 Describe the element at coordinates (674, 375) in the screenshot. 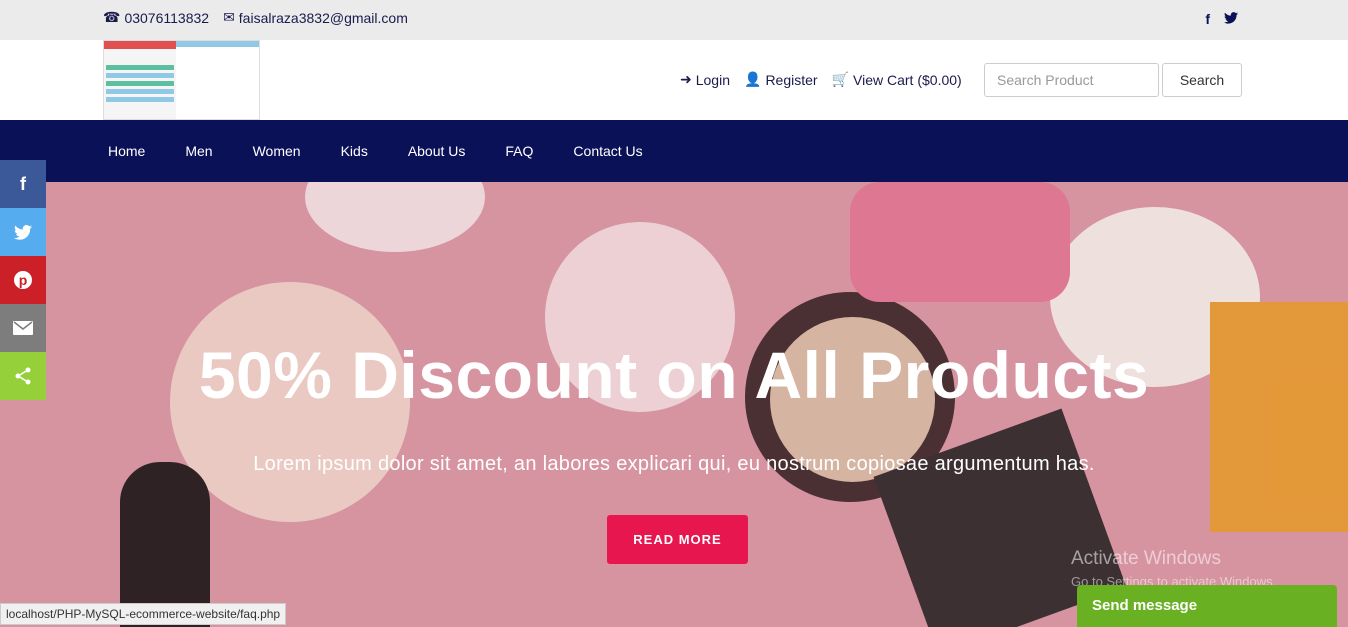

I see `hero-title: 50% Discount on All Products` at that location.